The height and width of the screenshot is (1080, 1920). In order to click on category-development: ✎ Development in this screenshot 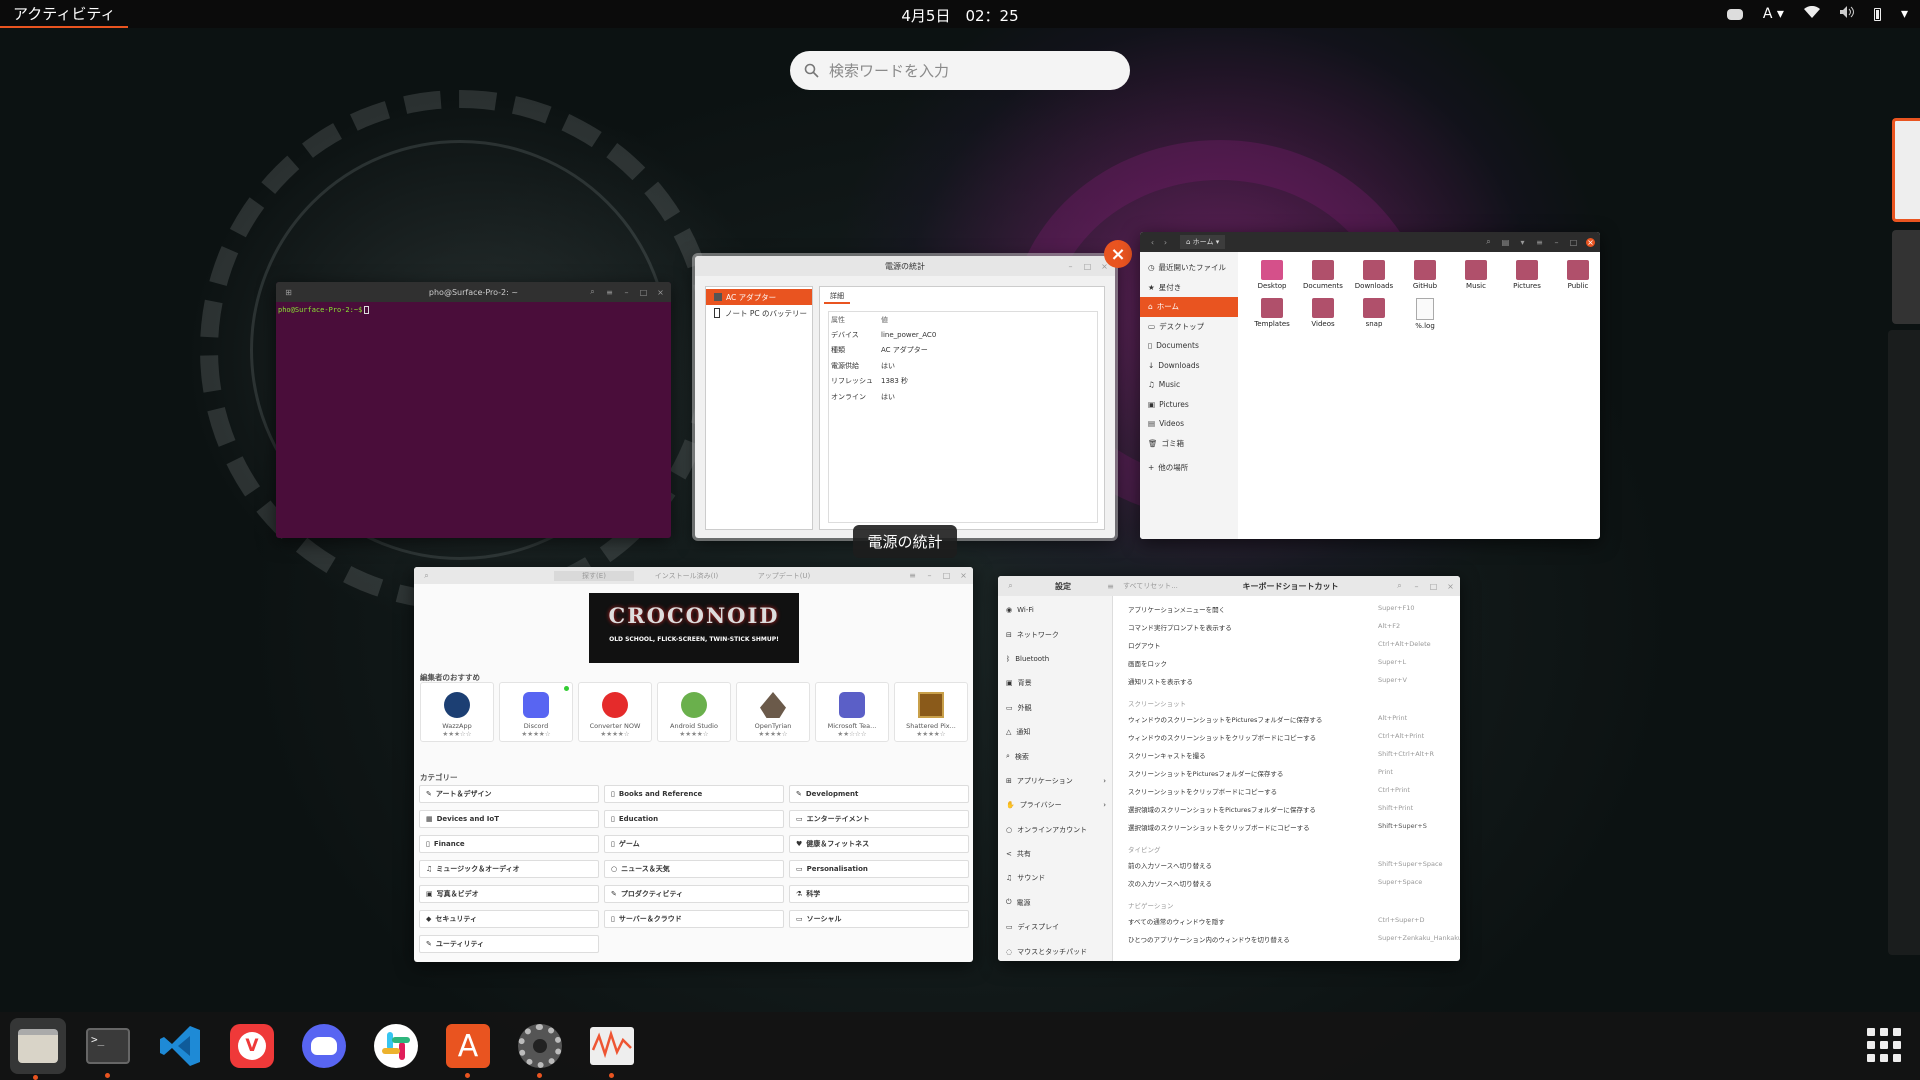, I will do `click(879, 794)`.